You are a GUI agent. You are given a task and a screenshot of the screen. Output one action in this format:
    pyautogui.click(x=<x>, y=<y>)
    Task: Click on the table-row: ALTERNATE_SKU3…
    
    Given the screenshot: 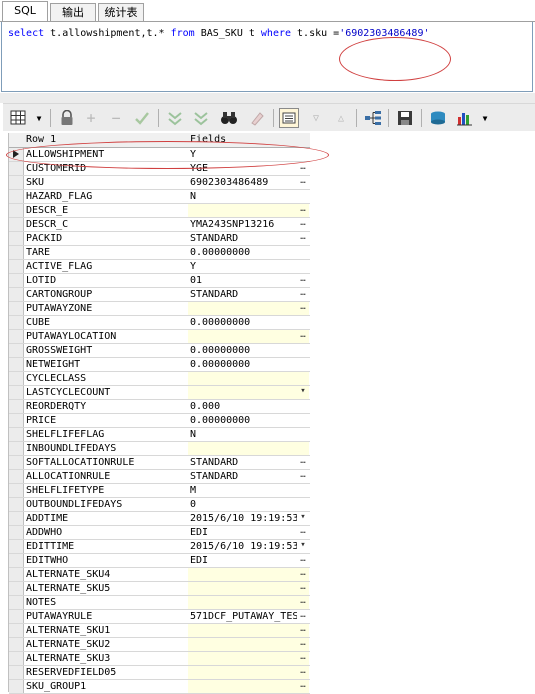 What is the action you would take?
    pyautogui.click(x=159, y=659)
    